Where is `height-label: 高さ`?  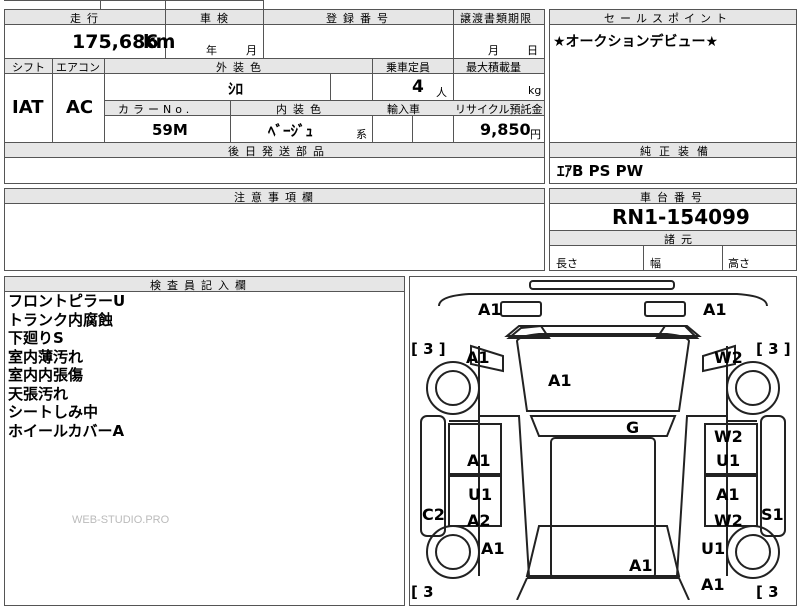
height-label: 高さ is located at coordinates (739, 263).